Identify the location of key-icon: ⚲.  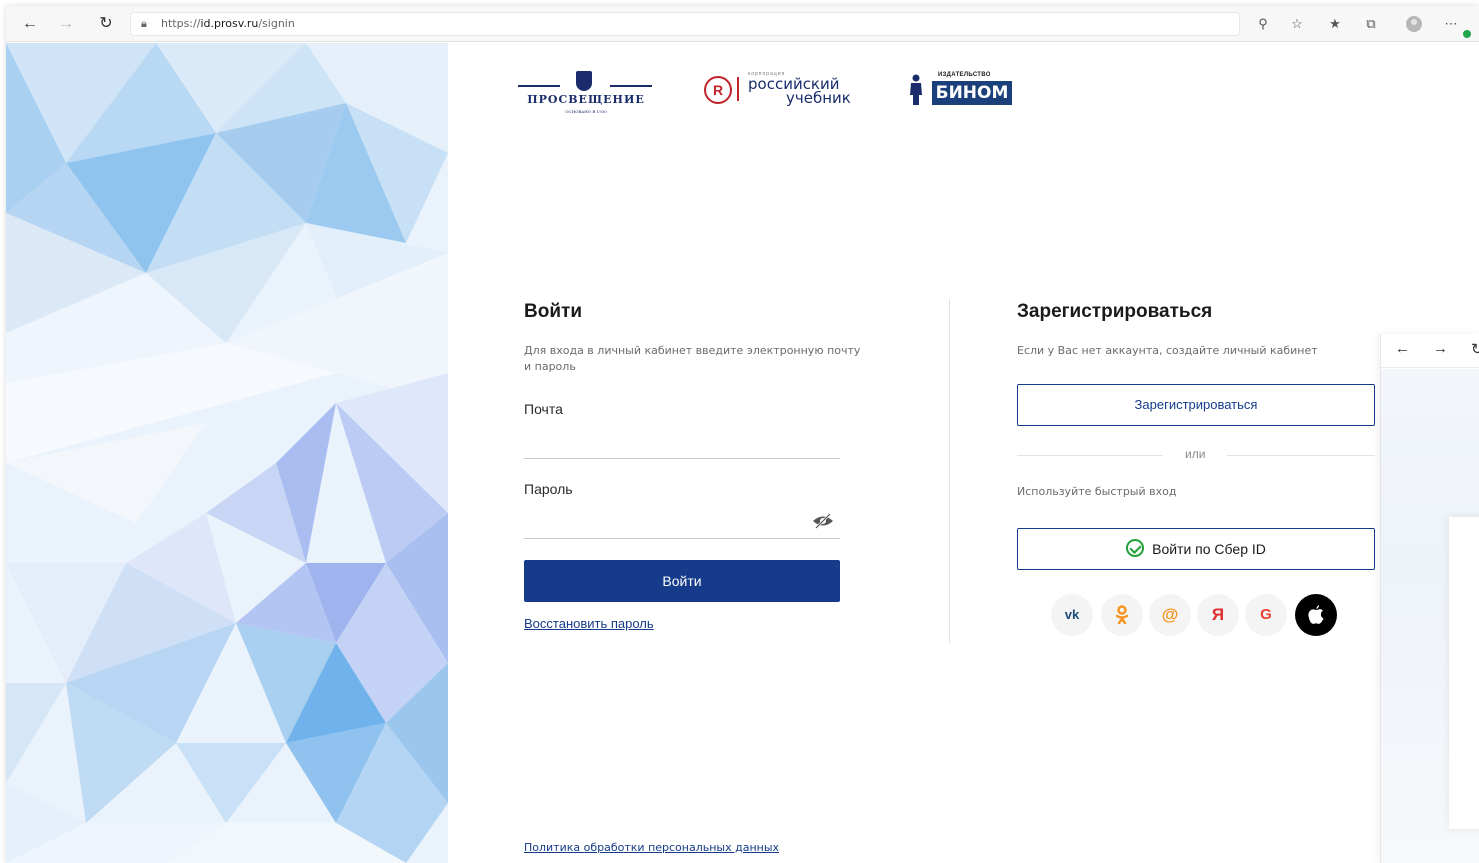
(1263, 24).